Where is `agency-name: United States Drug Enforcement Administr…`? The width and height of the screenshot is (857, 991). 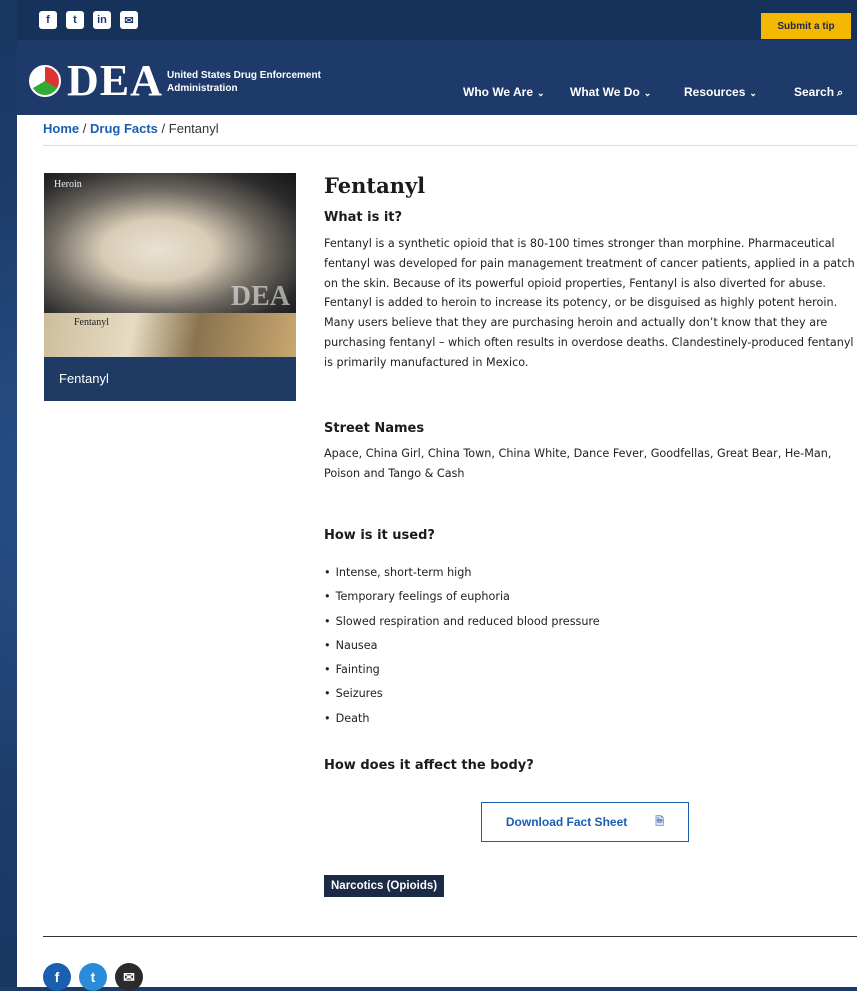 agency-name: United States Drug Enforcement Administr… is located at coordinates (244, 82).